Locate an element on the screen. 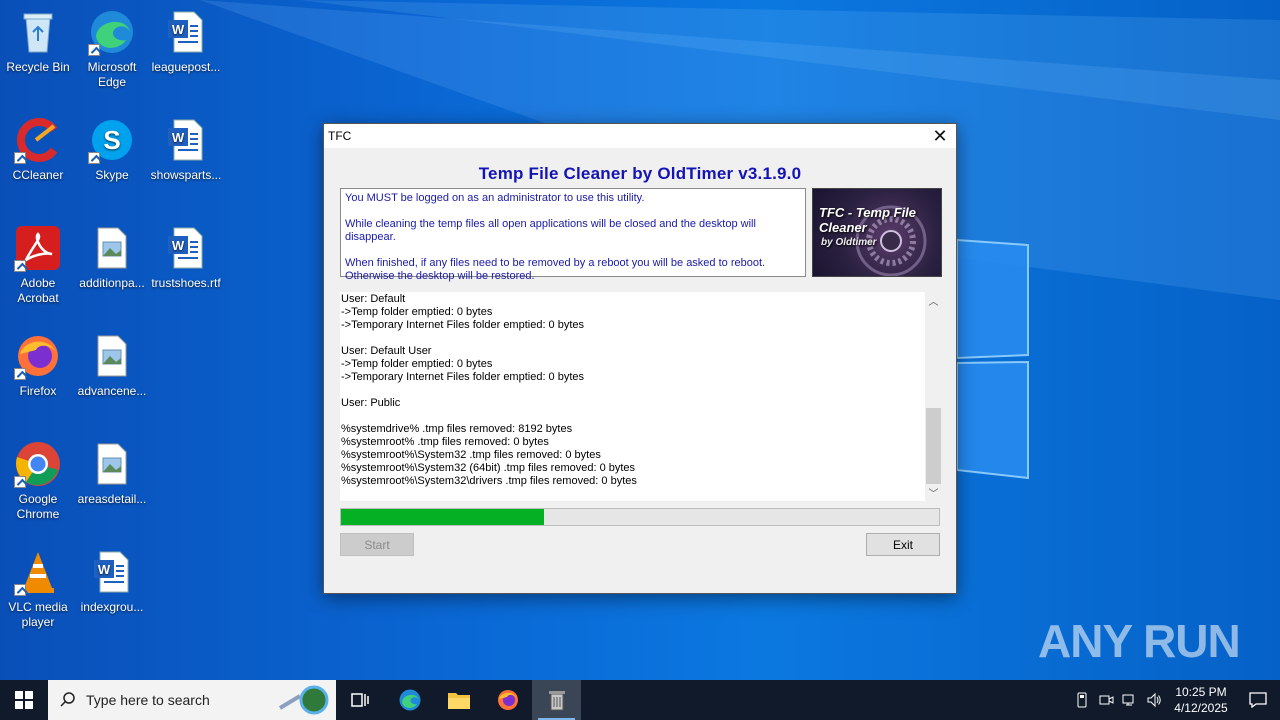  scroll-up-arrow-icon: ︿ is located at coordinates (933, 300).